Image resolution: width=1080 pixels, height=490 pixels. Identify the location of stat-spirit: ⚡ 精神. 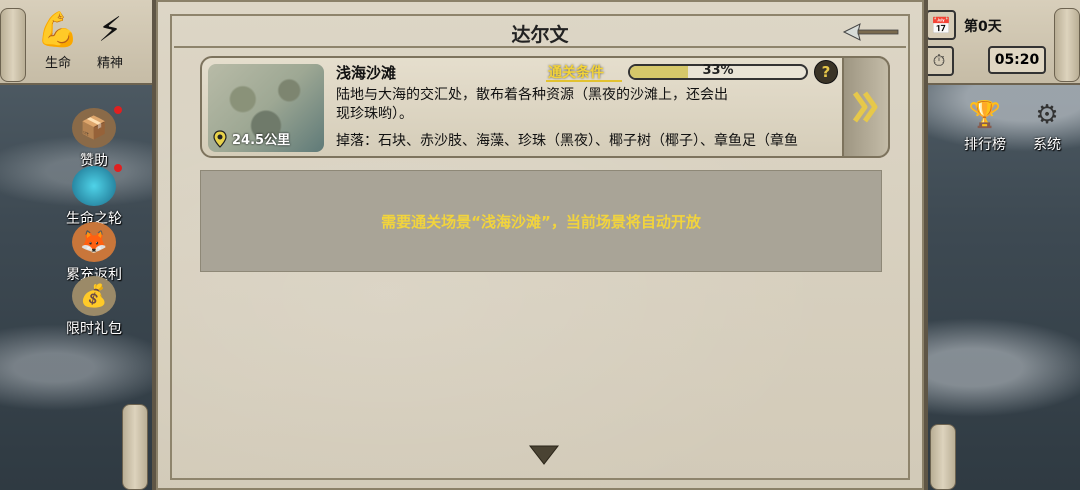
(110, 40).